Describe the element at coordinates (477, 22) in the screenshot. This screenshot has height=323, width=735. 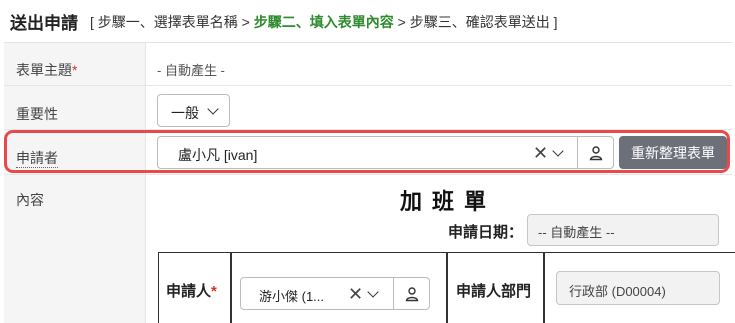
I see `step-suffix: > 步驟三、確認表單送出 ]` at that location.